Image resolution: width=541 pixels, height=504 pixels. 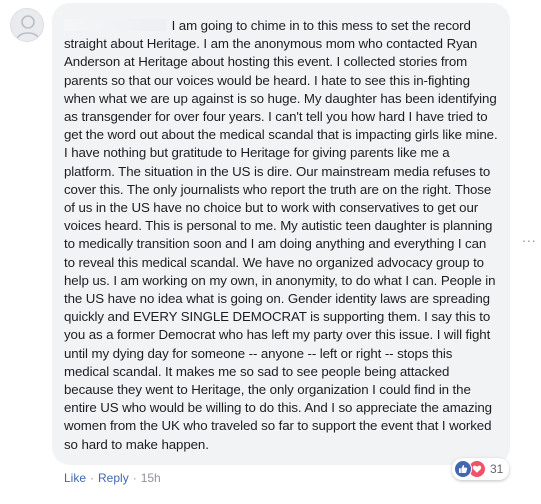 I want to click on reply-link: Reply, so click(x=113, y=478).